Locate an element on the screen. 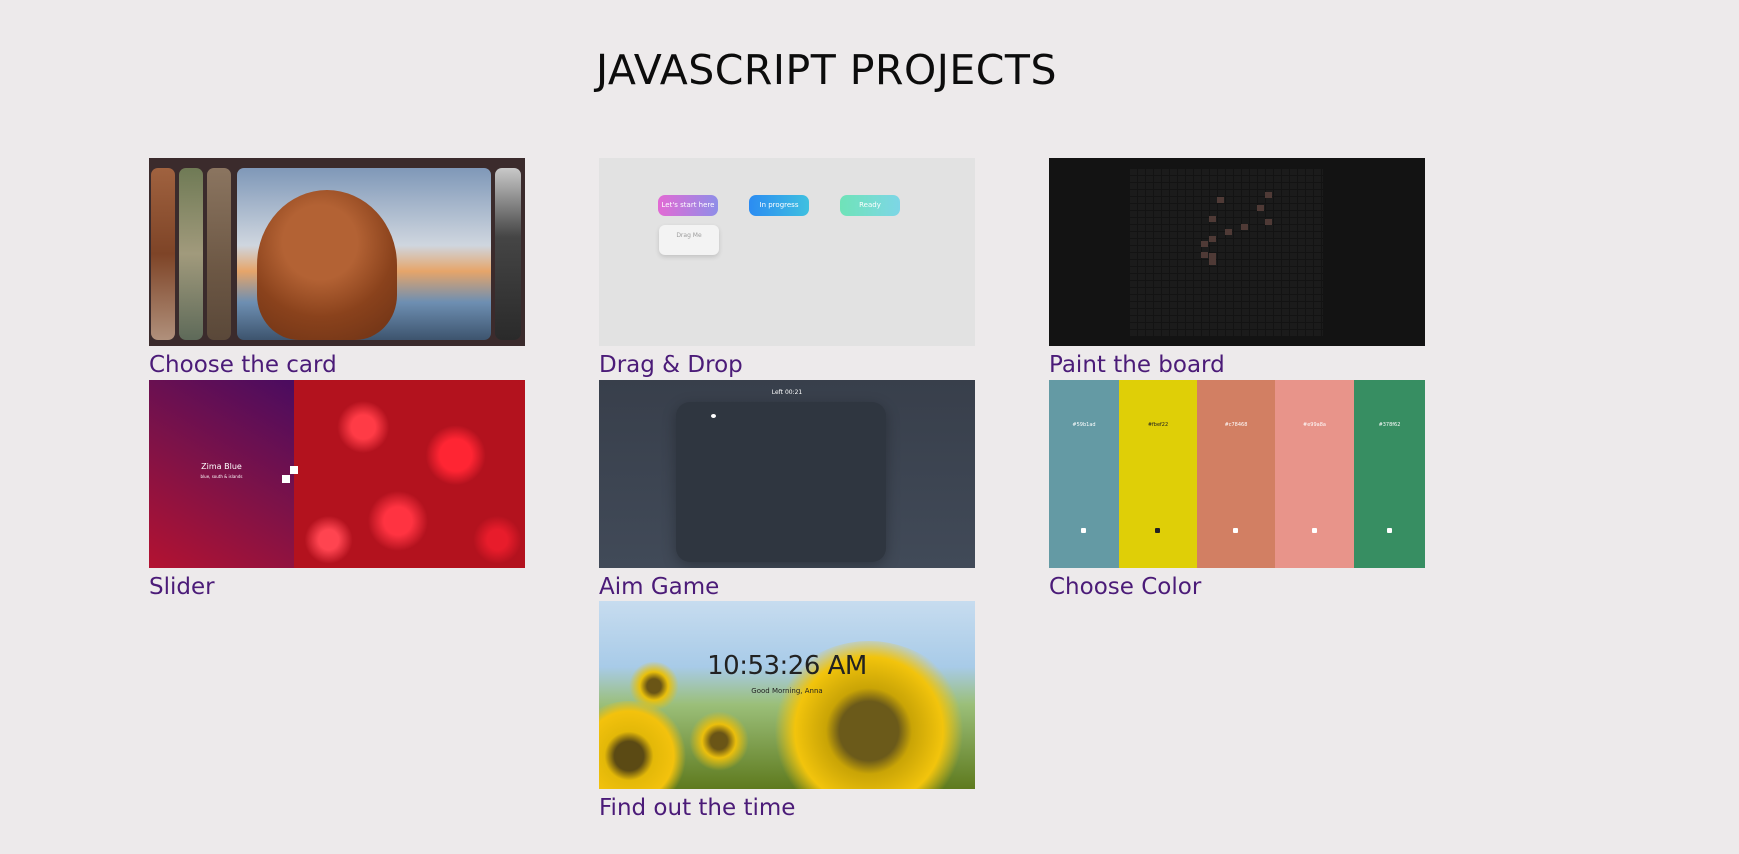 This screenshot has height=854, width=1739. aim-score-text: Left 00:21 is located at coordinates (787, 392).